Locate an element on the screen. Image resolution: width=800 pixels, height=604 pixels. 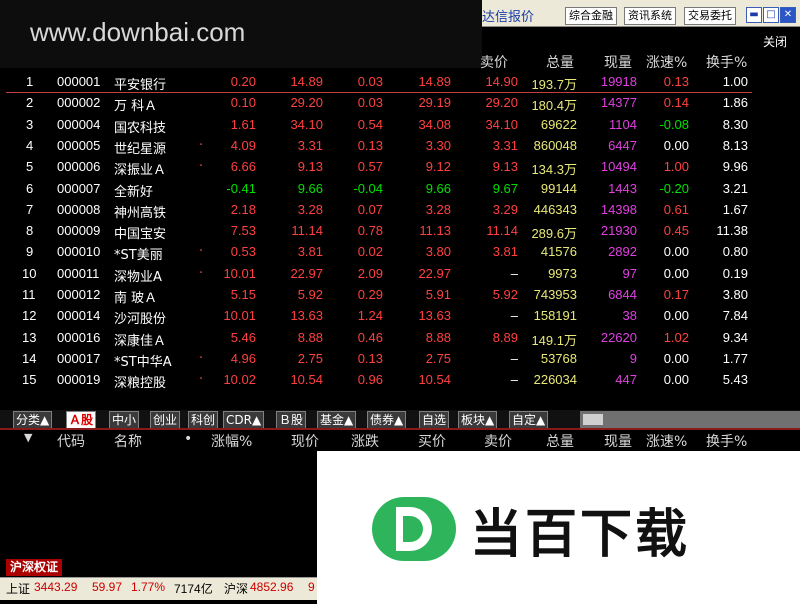
lower-col-turnover: 换手% is located at coordinates (726, 441).